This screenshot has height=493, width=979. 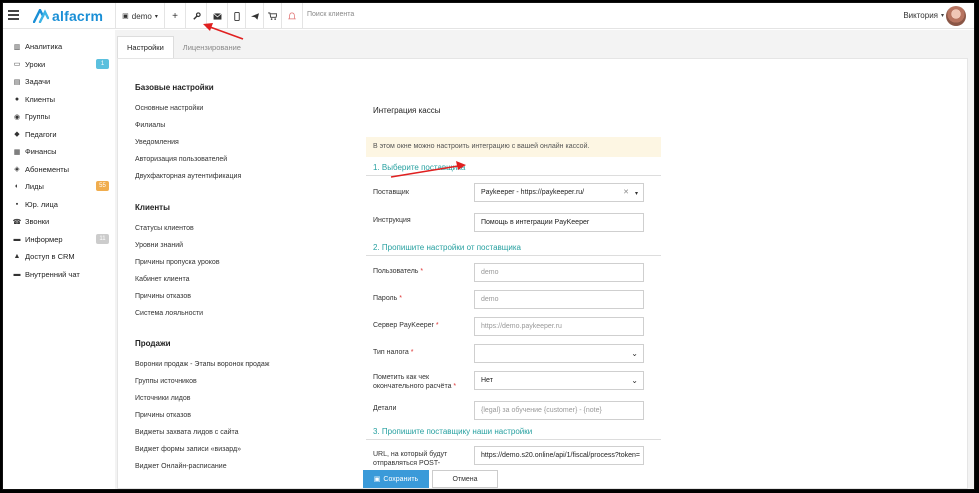 I want to click on settings-link: Воронки продаж - Этапы воронок продаж, so click(x=202, y=364).